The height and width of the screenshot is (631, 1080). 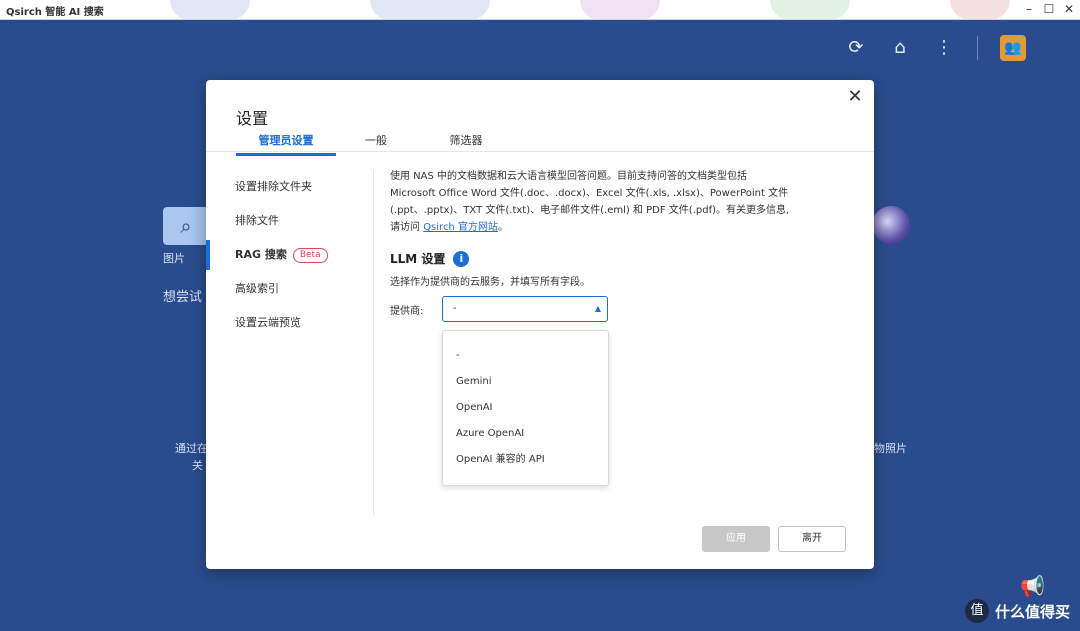 What do you see at coordinates (540, 151) in the screenshot?
I see `tab-divider` at bounding box center [540, 151].